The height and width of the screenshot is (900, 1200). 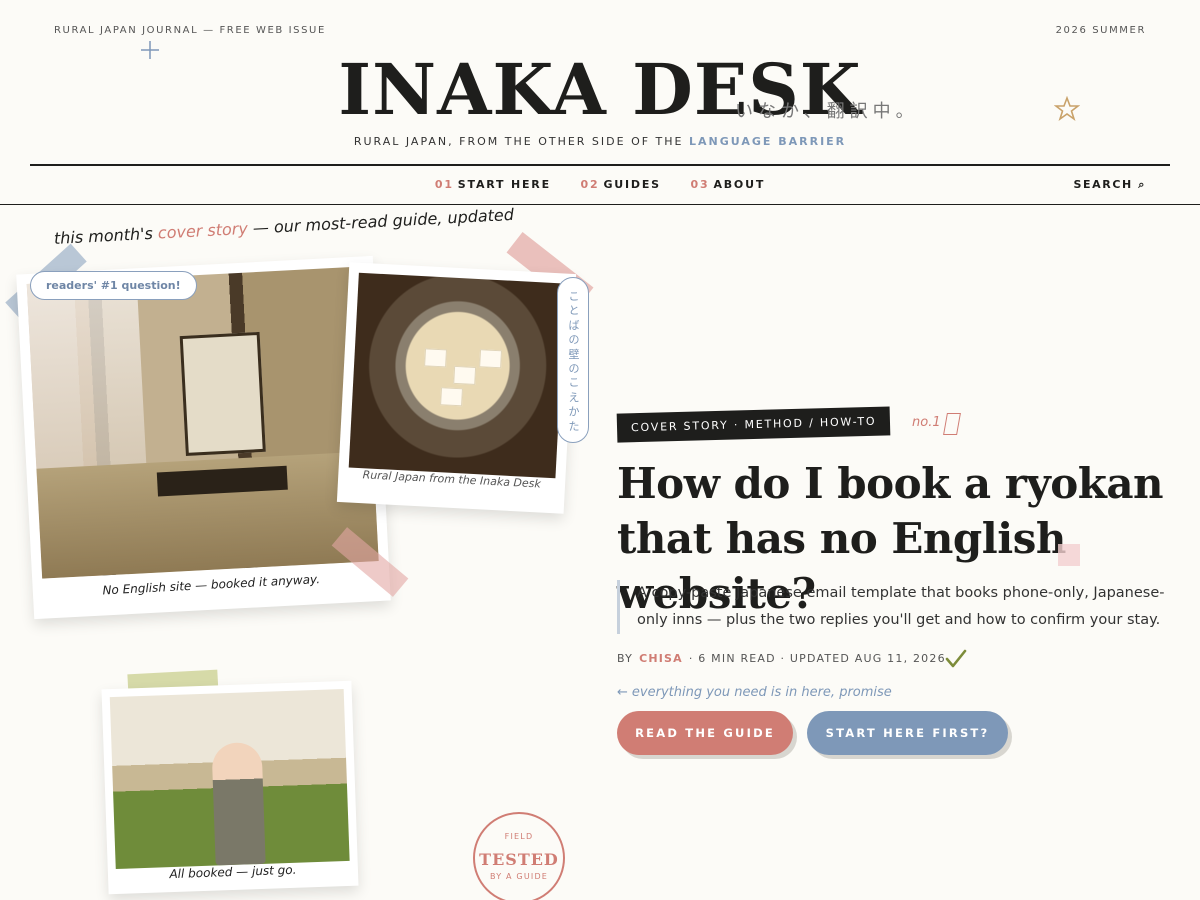 What do you see at coordinates (761, 692) in the screenshot?
I see `hint-label: everything you need is in here, promise` at bounding box center [761, 692].